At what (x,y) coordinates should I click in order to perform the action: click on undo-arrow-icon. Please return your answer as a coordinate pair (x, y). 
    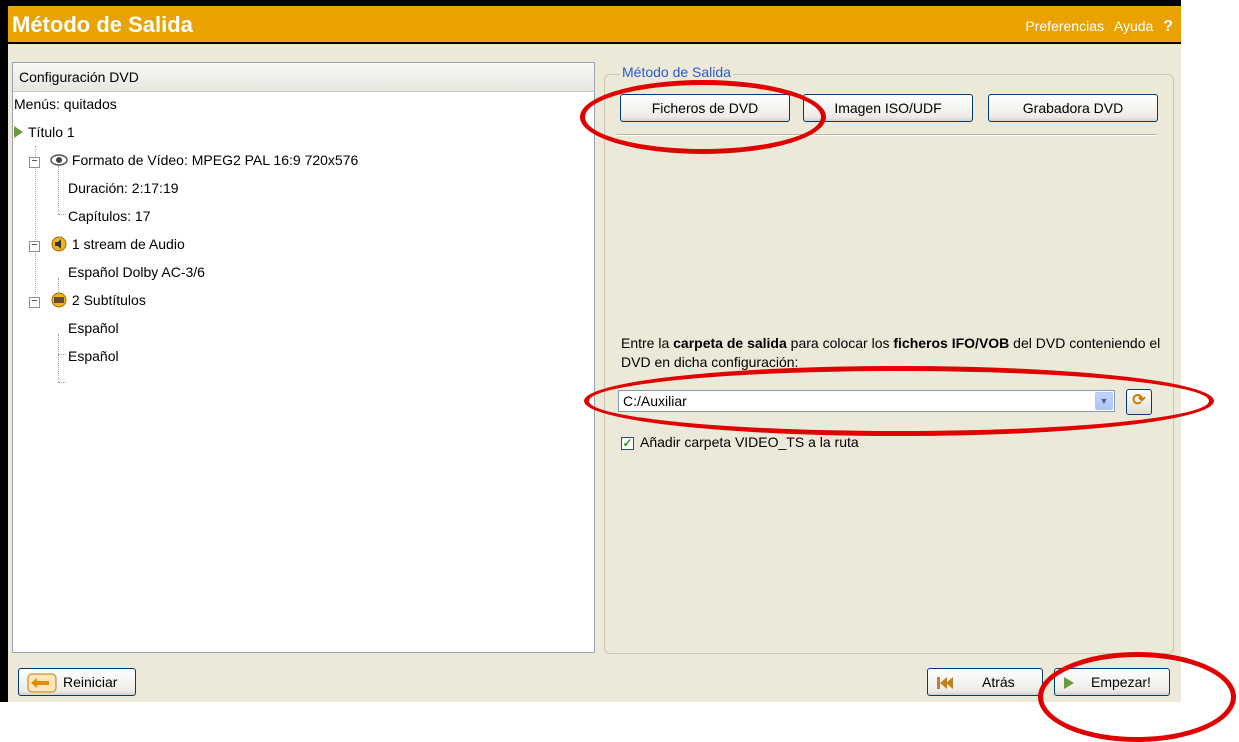
    Looking at the image, I should click on (42, 683).